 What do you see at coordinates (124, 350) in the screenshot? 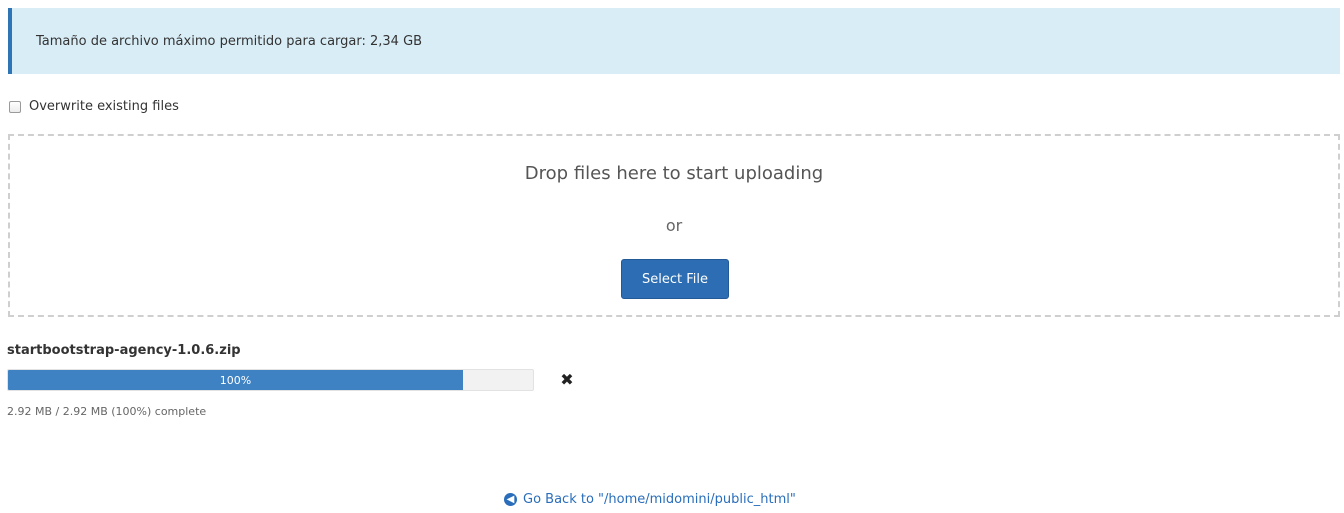
I see `uploaded-file-name: startbootstrap-agency-1.0.6.zip` at bounding box center [124, 350].